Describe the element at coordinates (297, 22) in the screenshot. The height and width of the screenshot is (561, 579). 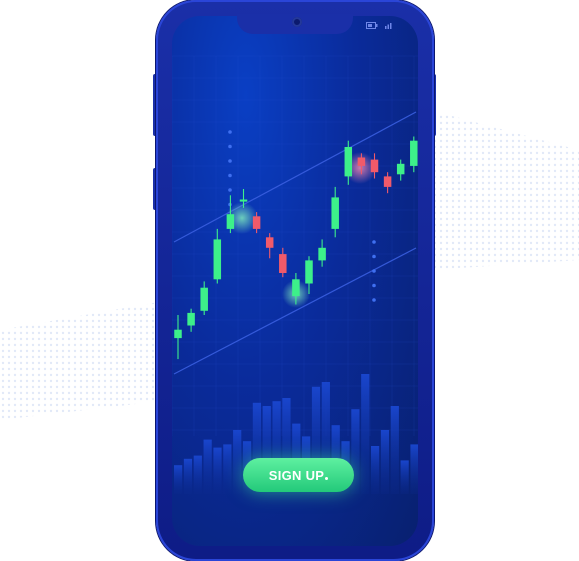
I see `front-camera` at that location.